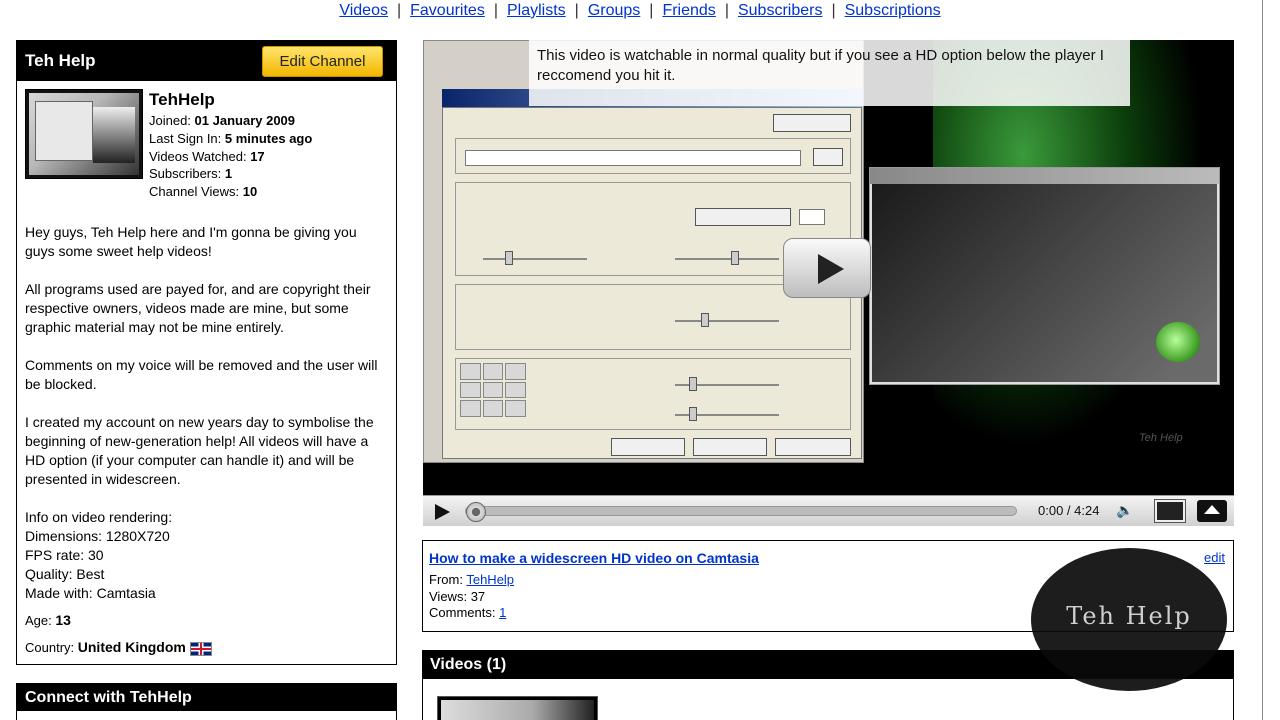 The image size is (1280, 720). Describe the element at coordinates (1262, 360) in the screenshot. I see `divider` at that location.